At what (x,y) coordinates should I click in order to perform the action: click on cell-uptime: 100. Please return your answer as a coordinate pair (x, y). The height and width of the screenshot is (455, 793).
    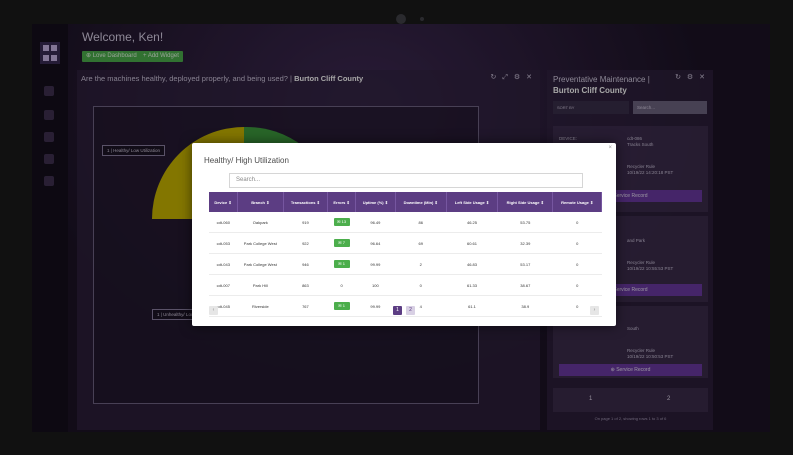
    Looking at the image, I should click on (375, 285).